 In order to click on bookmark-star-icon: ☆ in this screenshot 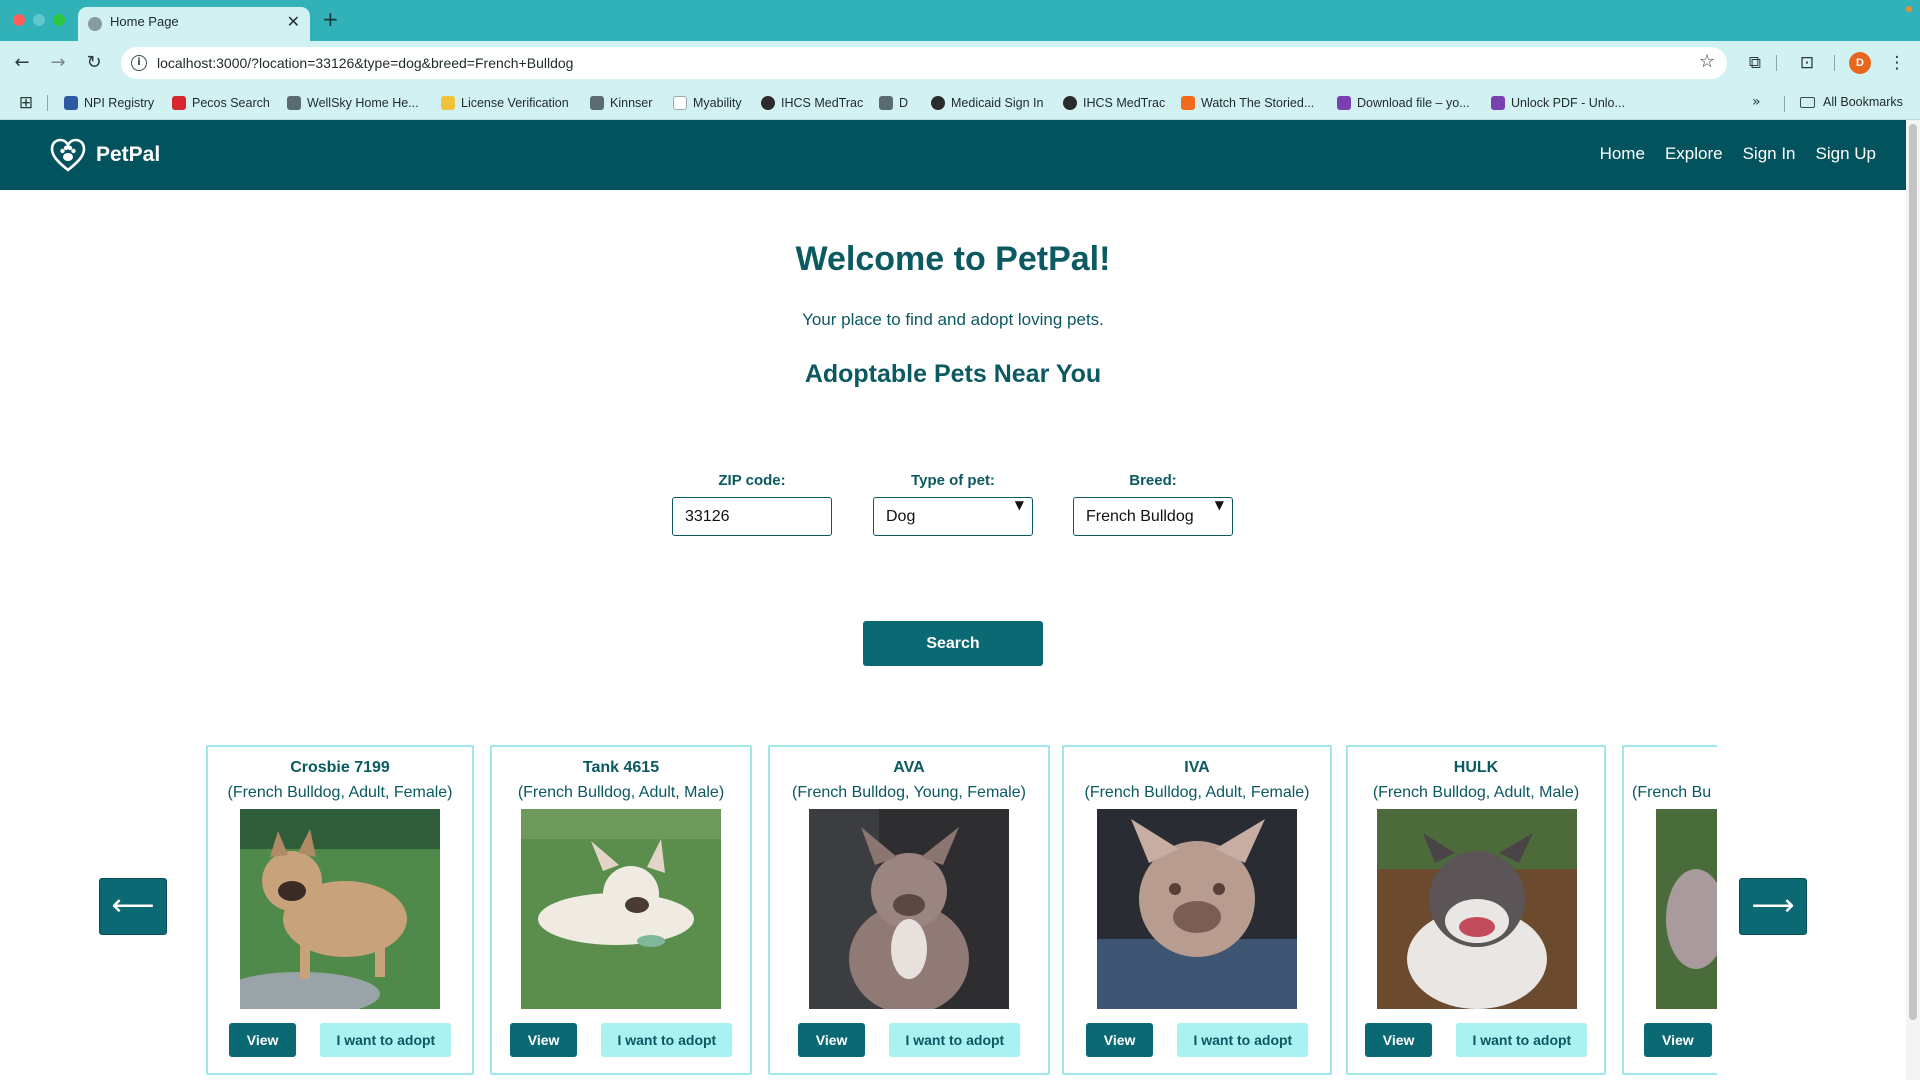, I will do `click(1707, 61)`.